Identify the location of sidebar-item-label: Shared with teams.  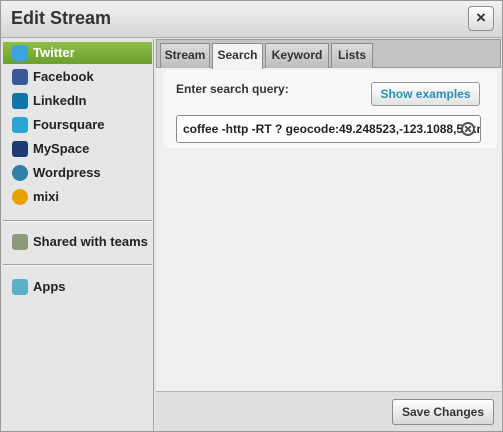
(90, 241).